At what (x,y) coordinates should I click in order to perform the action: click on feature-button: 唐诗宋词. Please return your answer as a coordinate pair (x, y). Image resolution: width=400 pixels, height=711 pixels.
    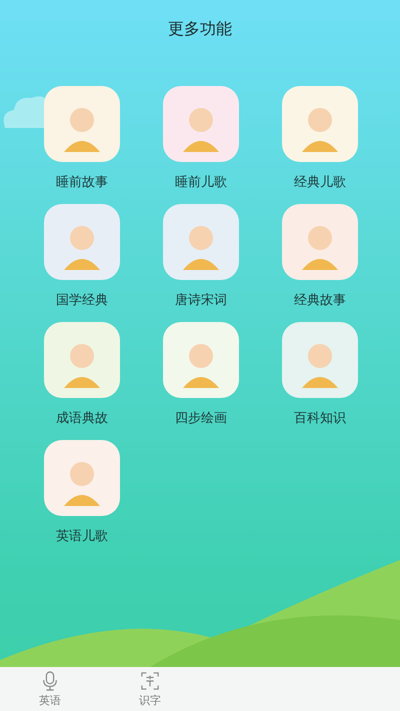
    Looking at the image, I should click on (201, 257).